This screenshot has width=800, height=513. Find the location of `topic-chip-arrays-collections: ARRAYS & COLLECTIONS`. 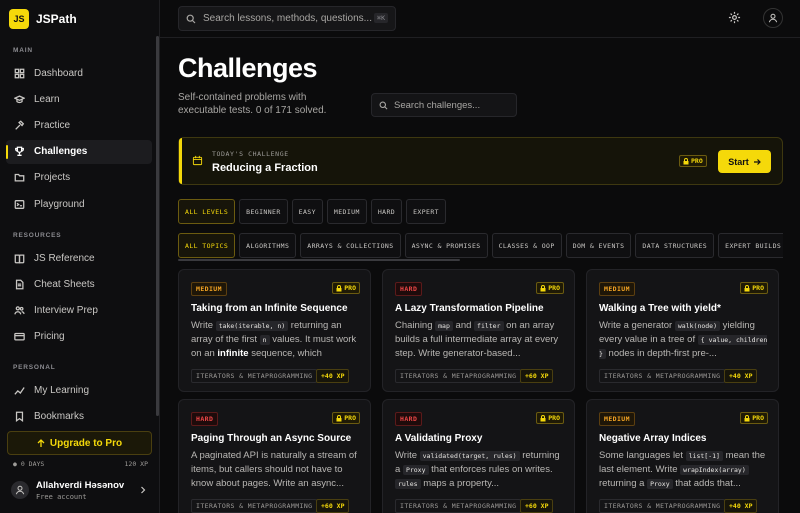

topic-chip-arrays-collections: ARRAYS & COLLECTIONS is located at coordinates (350, 245).